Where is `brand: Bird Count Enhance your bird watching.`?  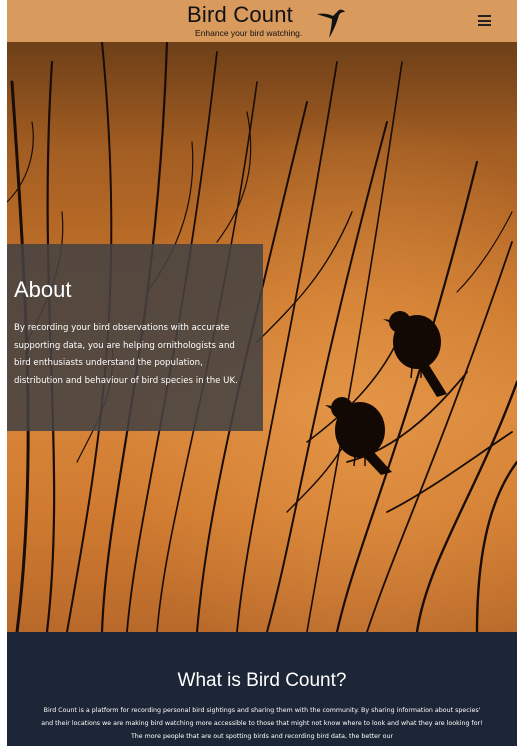
brand: Bird Count Enhance your bird watching. is located at coordinates (245, 21).